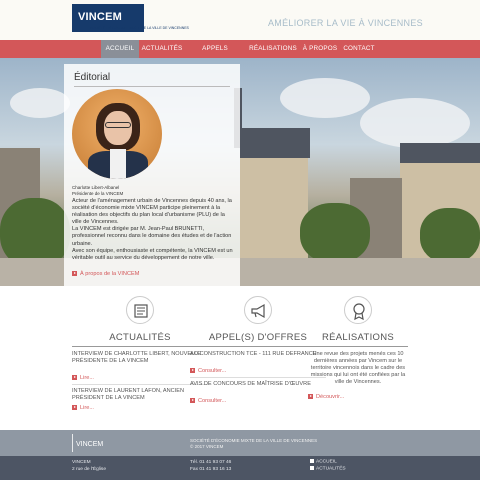  I want to click on footer-link-accueil: ACCUEIL, so click(323, 461).